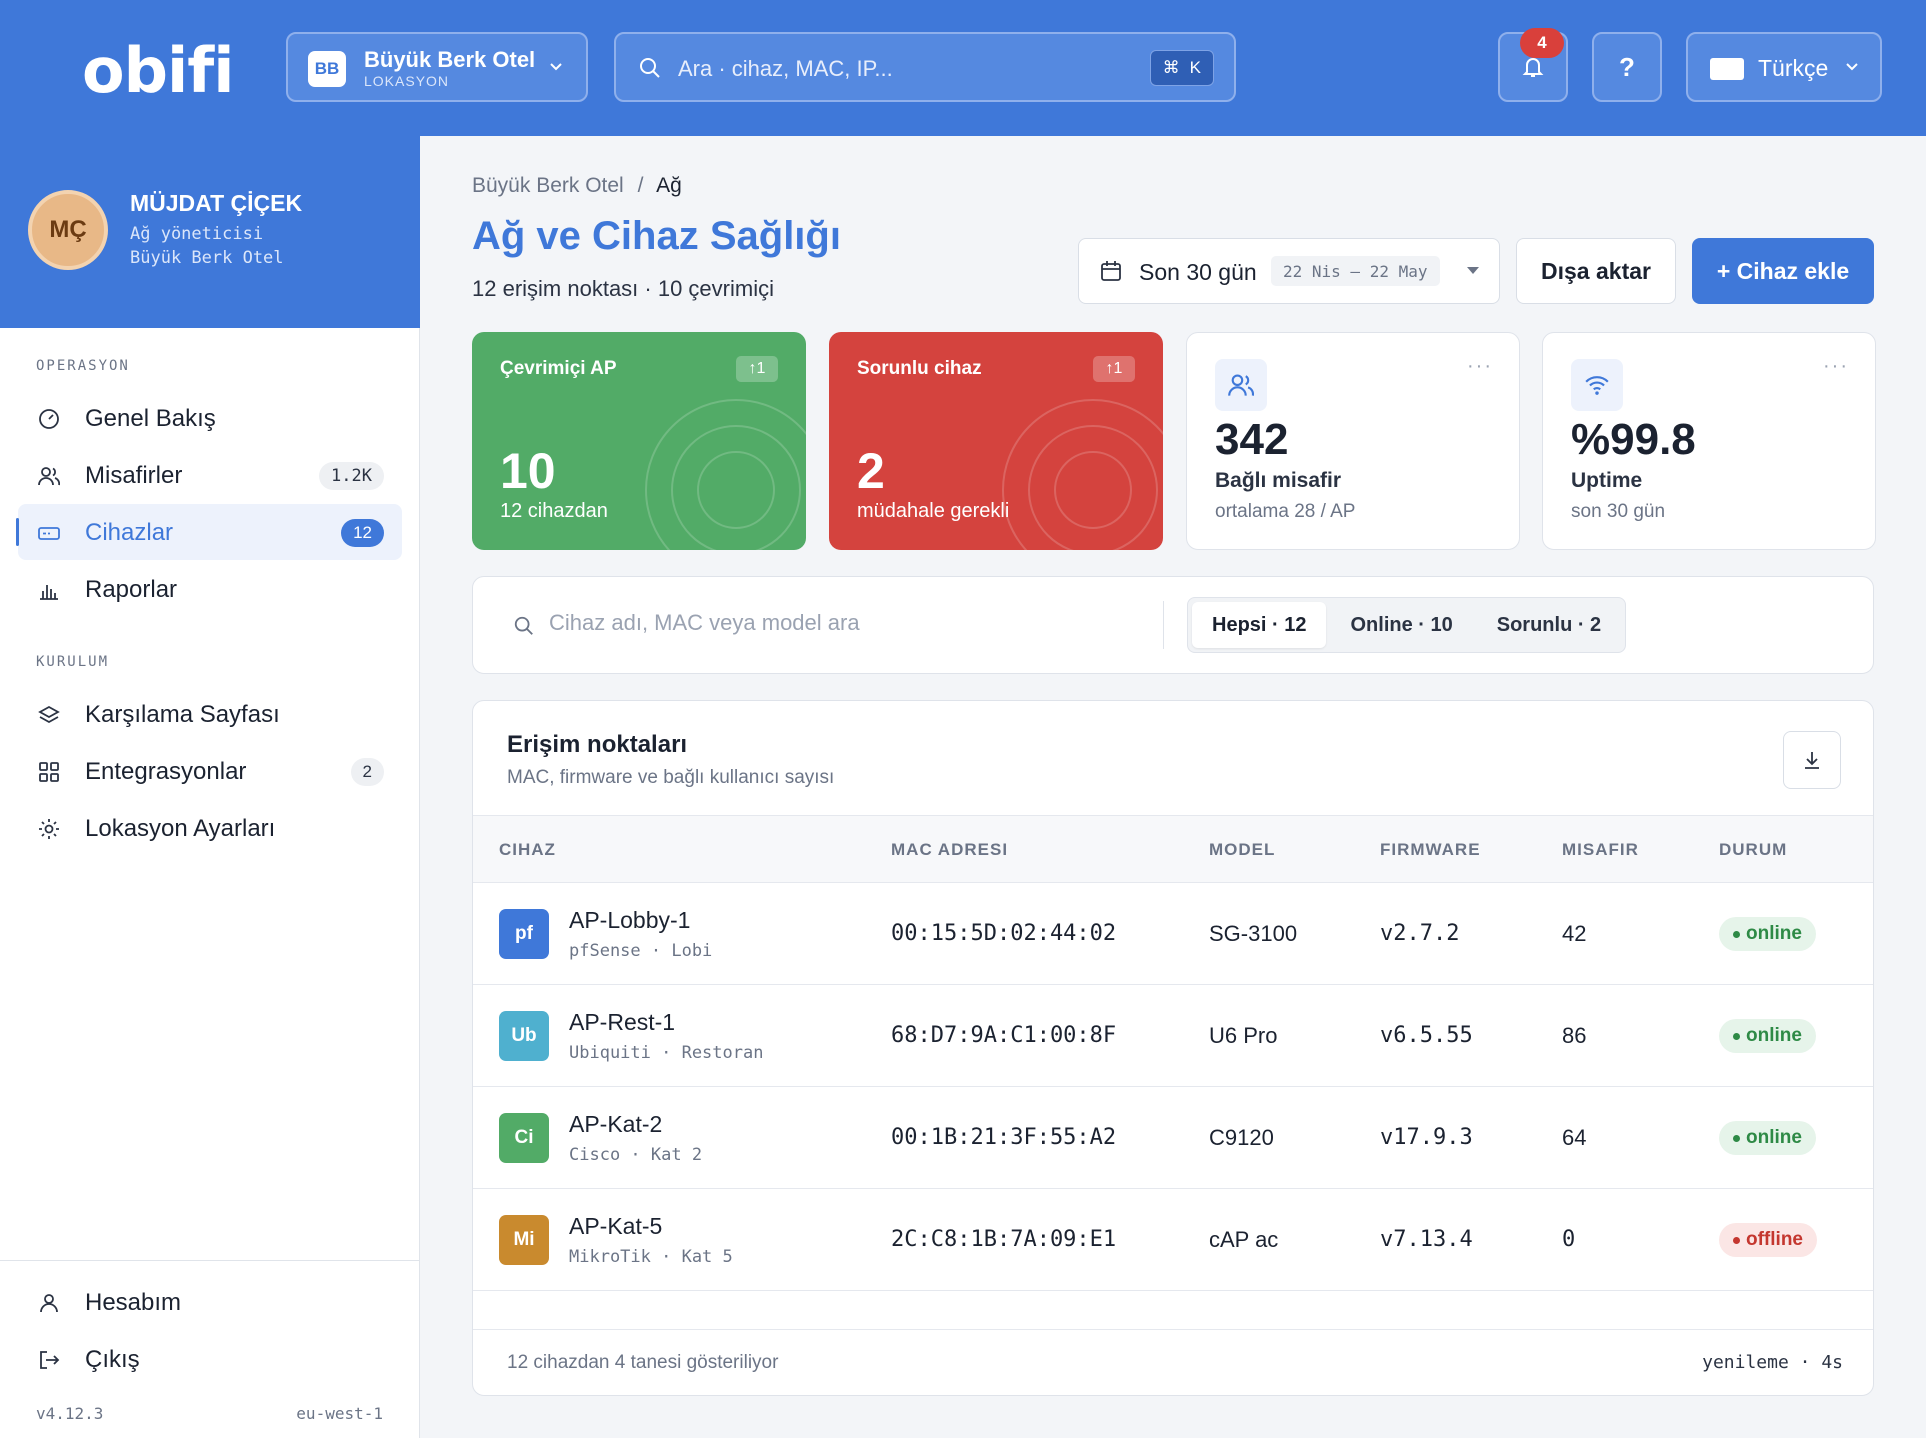  I want to click on date-range-picker: Son 30 gün 22 Nis — 22 May, so click(1289, 271).